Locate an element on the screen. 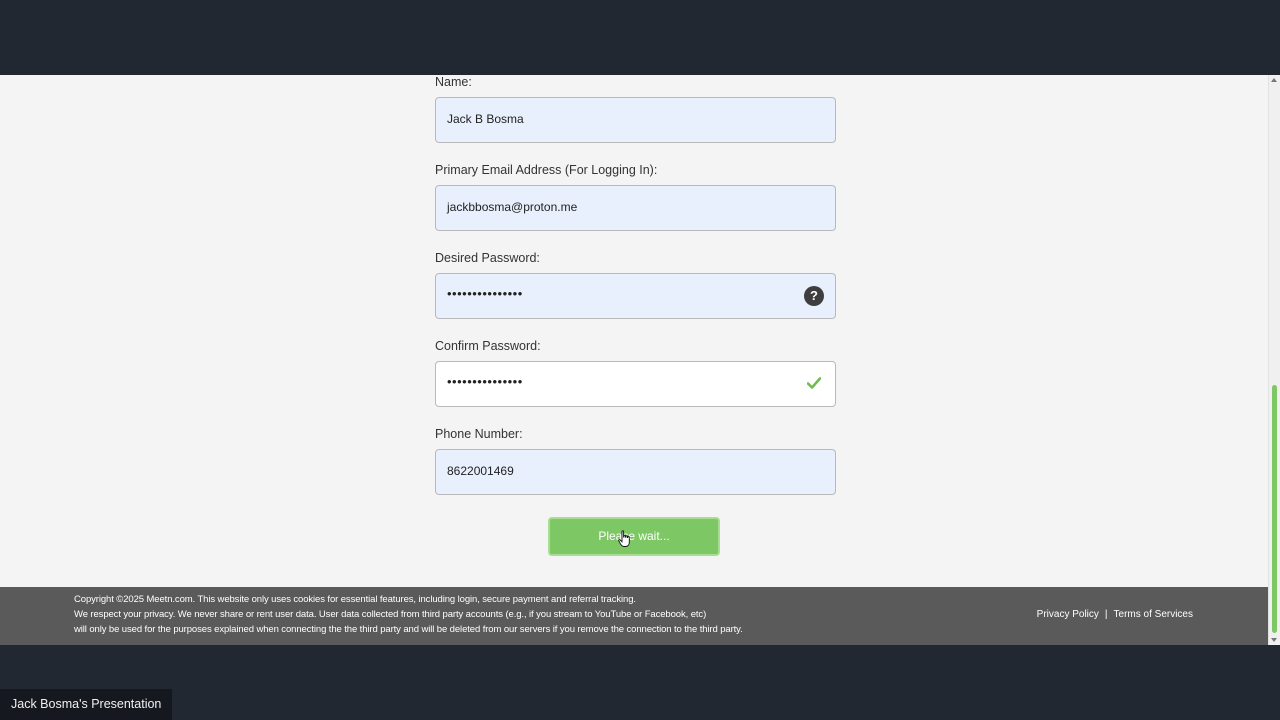  vertical-scrollbar is located at coordinates (1274, 360).